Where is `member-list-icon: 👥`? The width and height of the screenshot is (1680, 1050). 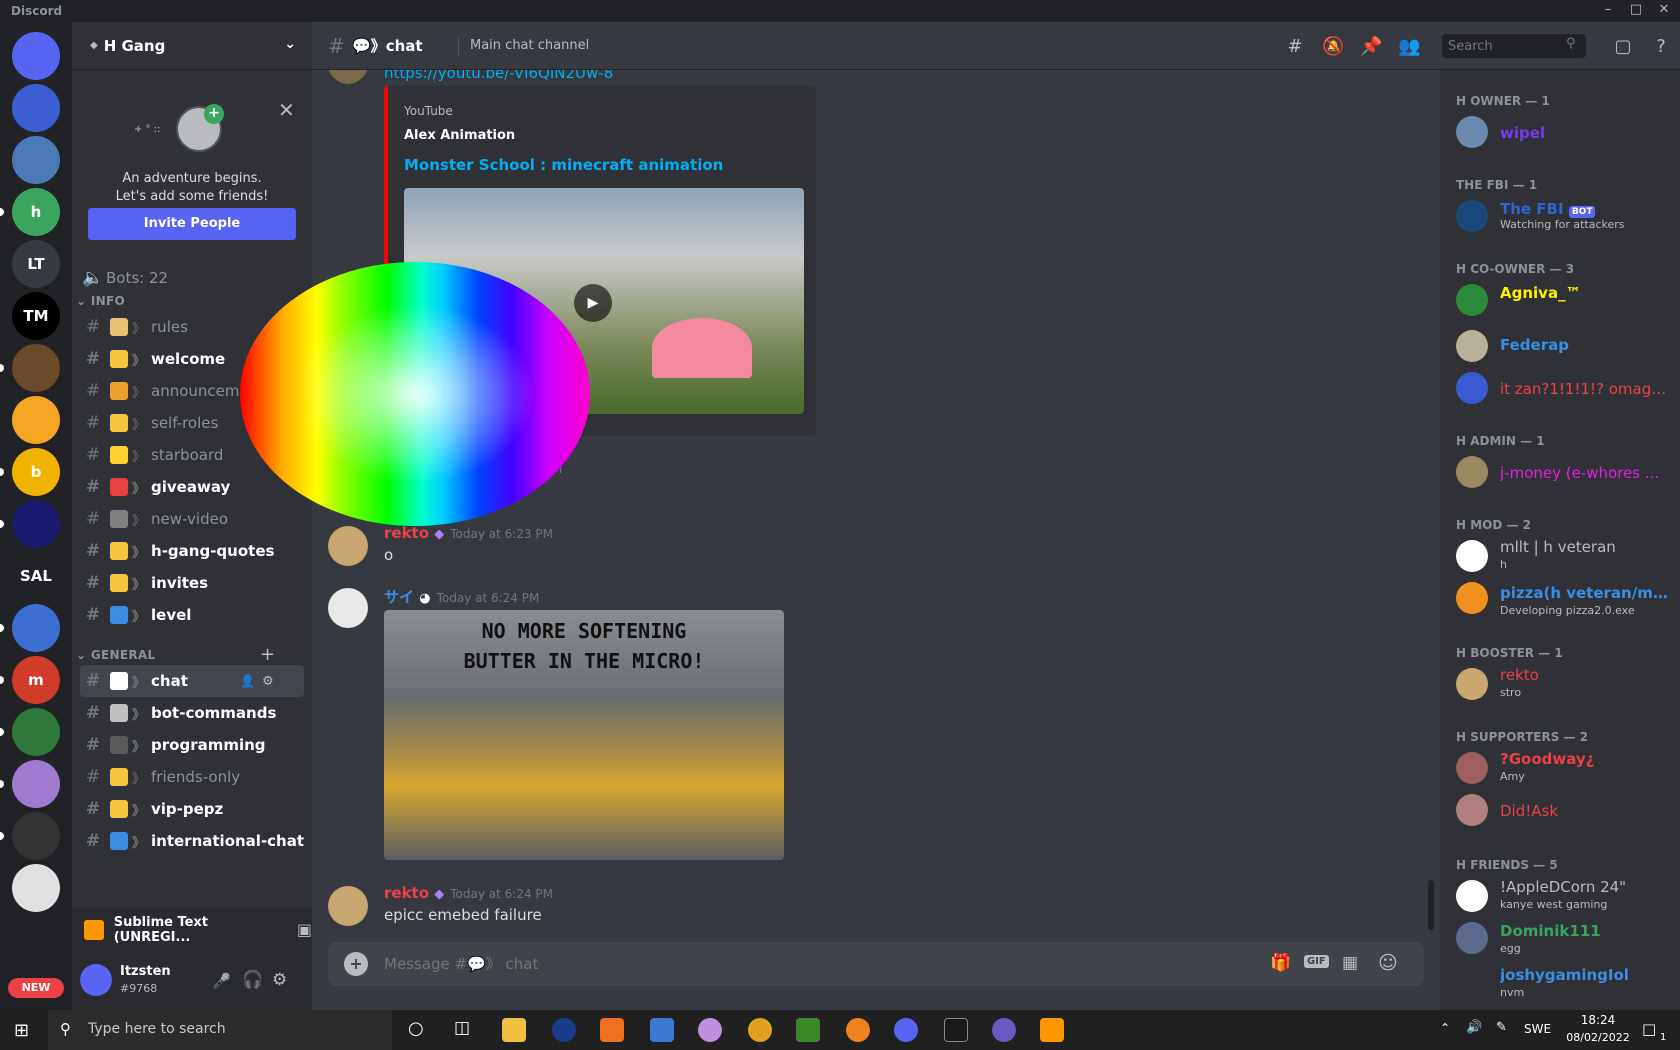 member-list-icon: 👥 is located at coordinates (1409, 47).